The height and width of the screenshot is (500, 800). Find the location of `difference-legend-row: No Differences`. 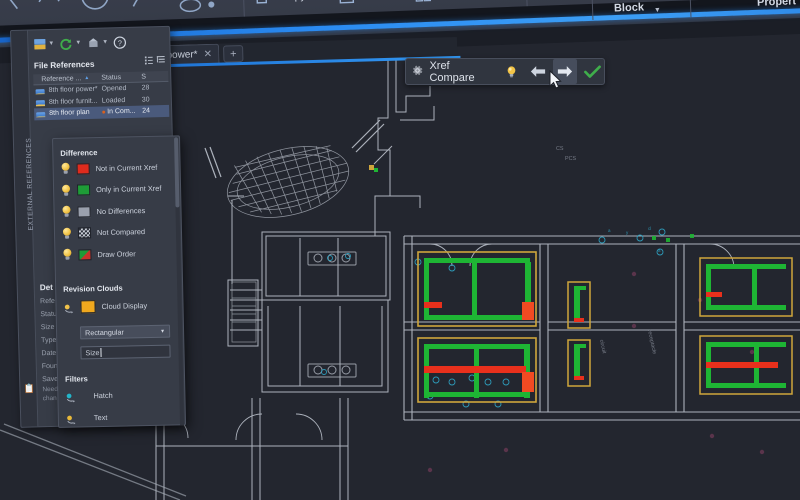

difference-legend-row: No Differences is located at coordinates (103, 211).